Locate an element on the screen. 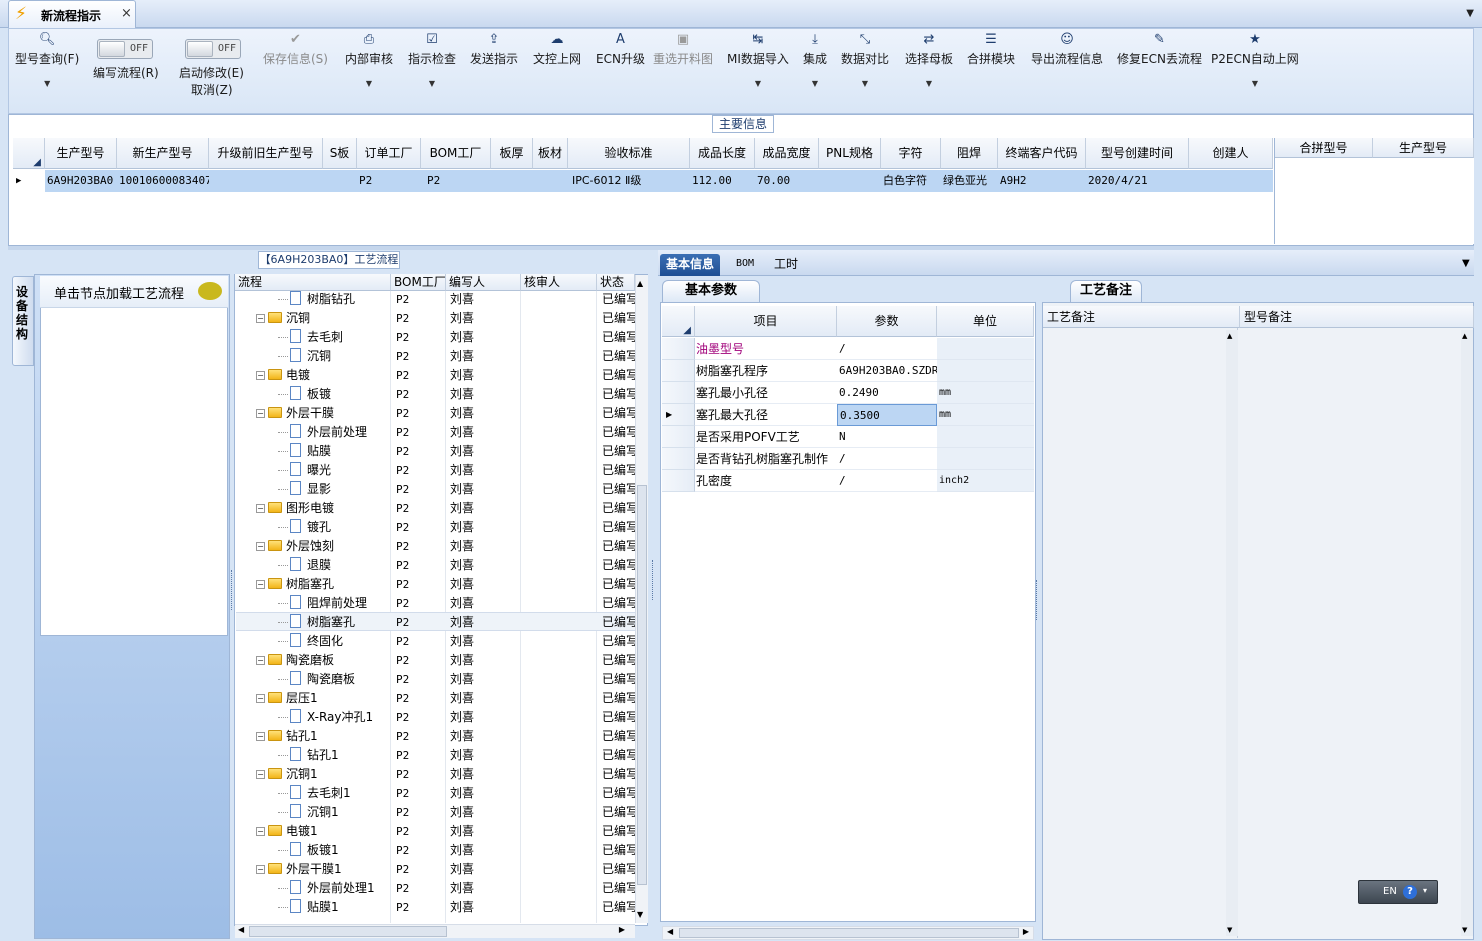 The image size is (1482, 941). tree-row: − 外层干膜1 P2 刘喜 已编写 is located at coordinates (436, 869).